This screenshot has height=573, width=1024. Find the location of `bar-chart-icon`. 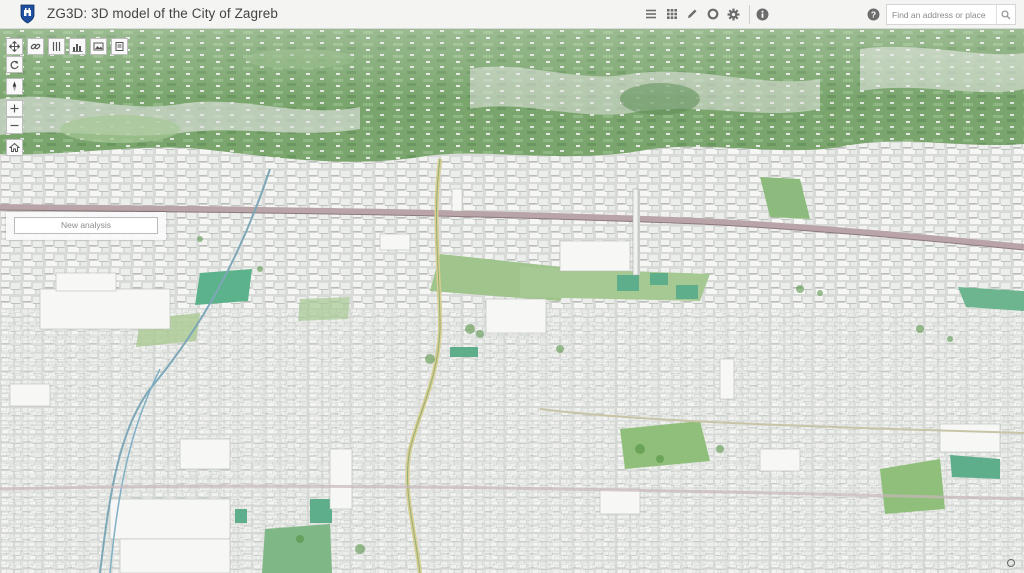

bar-chart-icon is located at coordinates (77, 48).